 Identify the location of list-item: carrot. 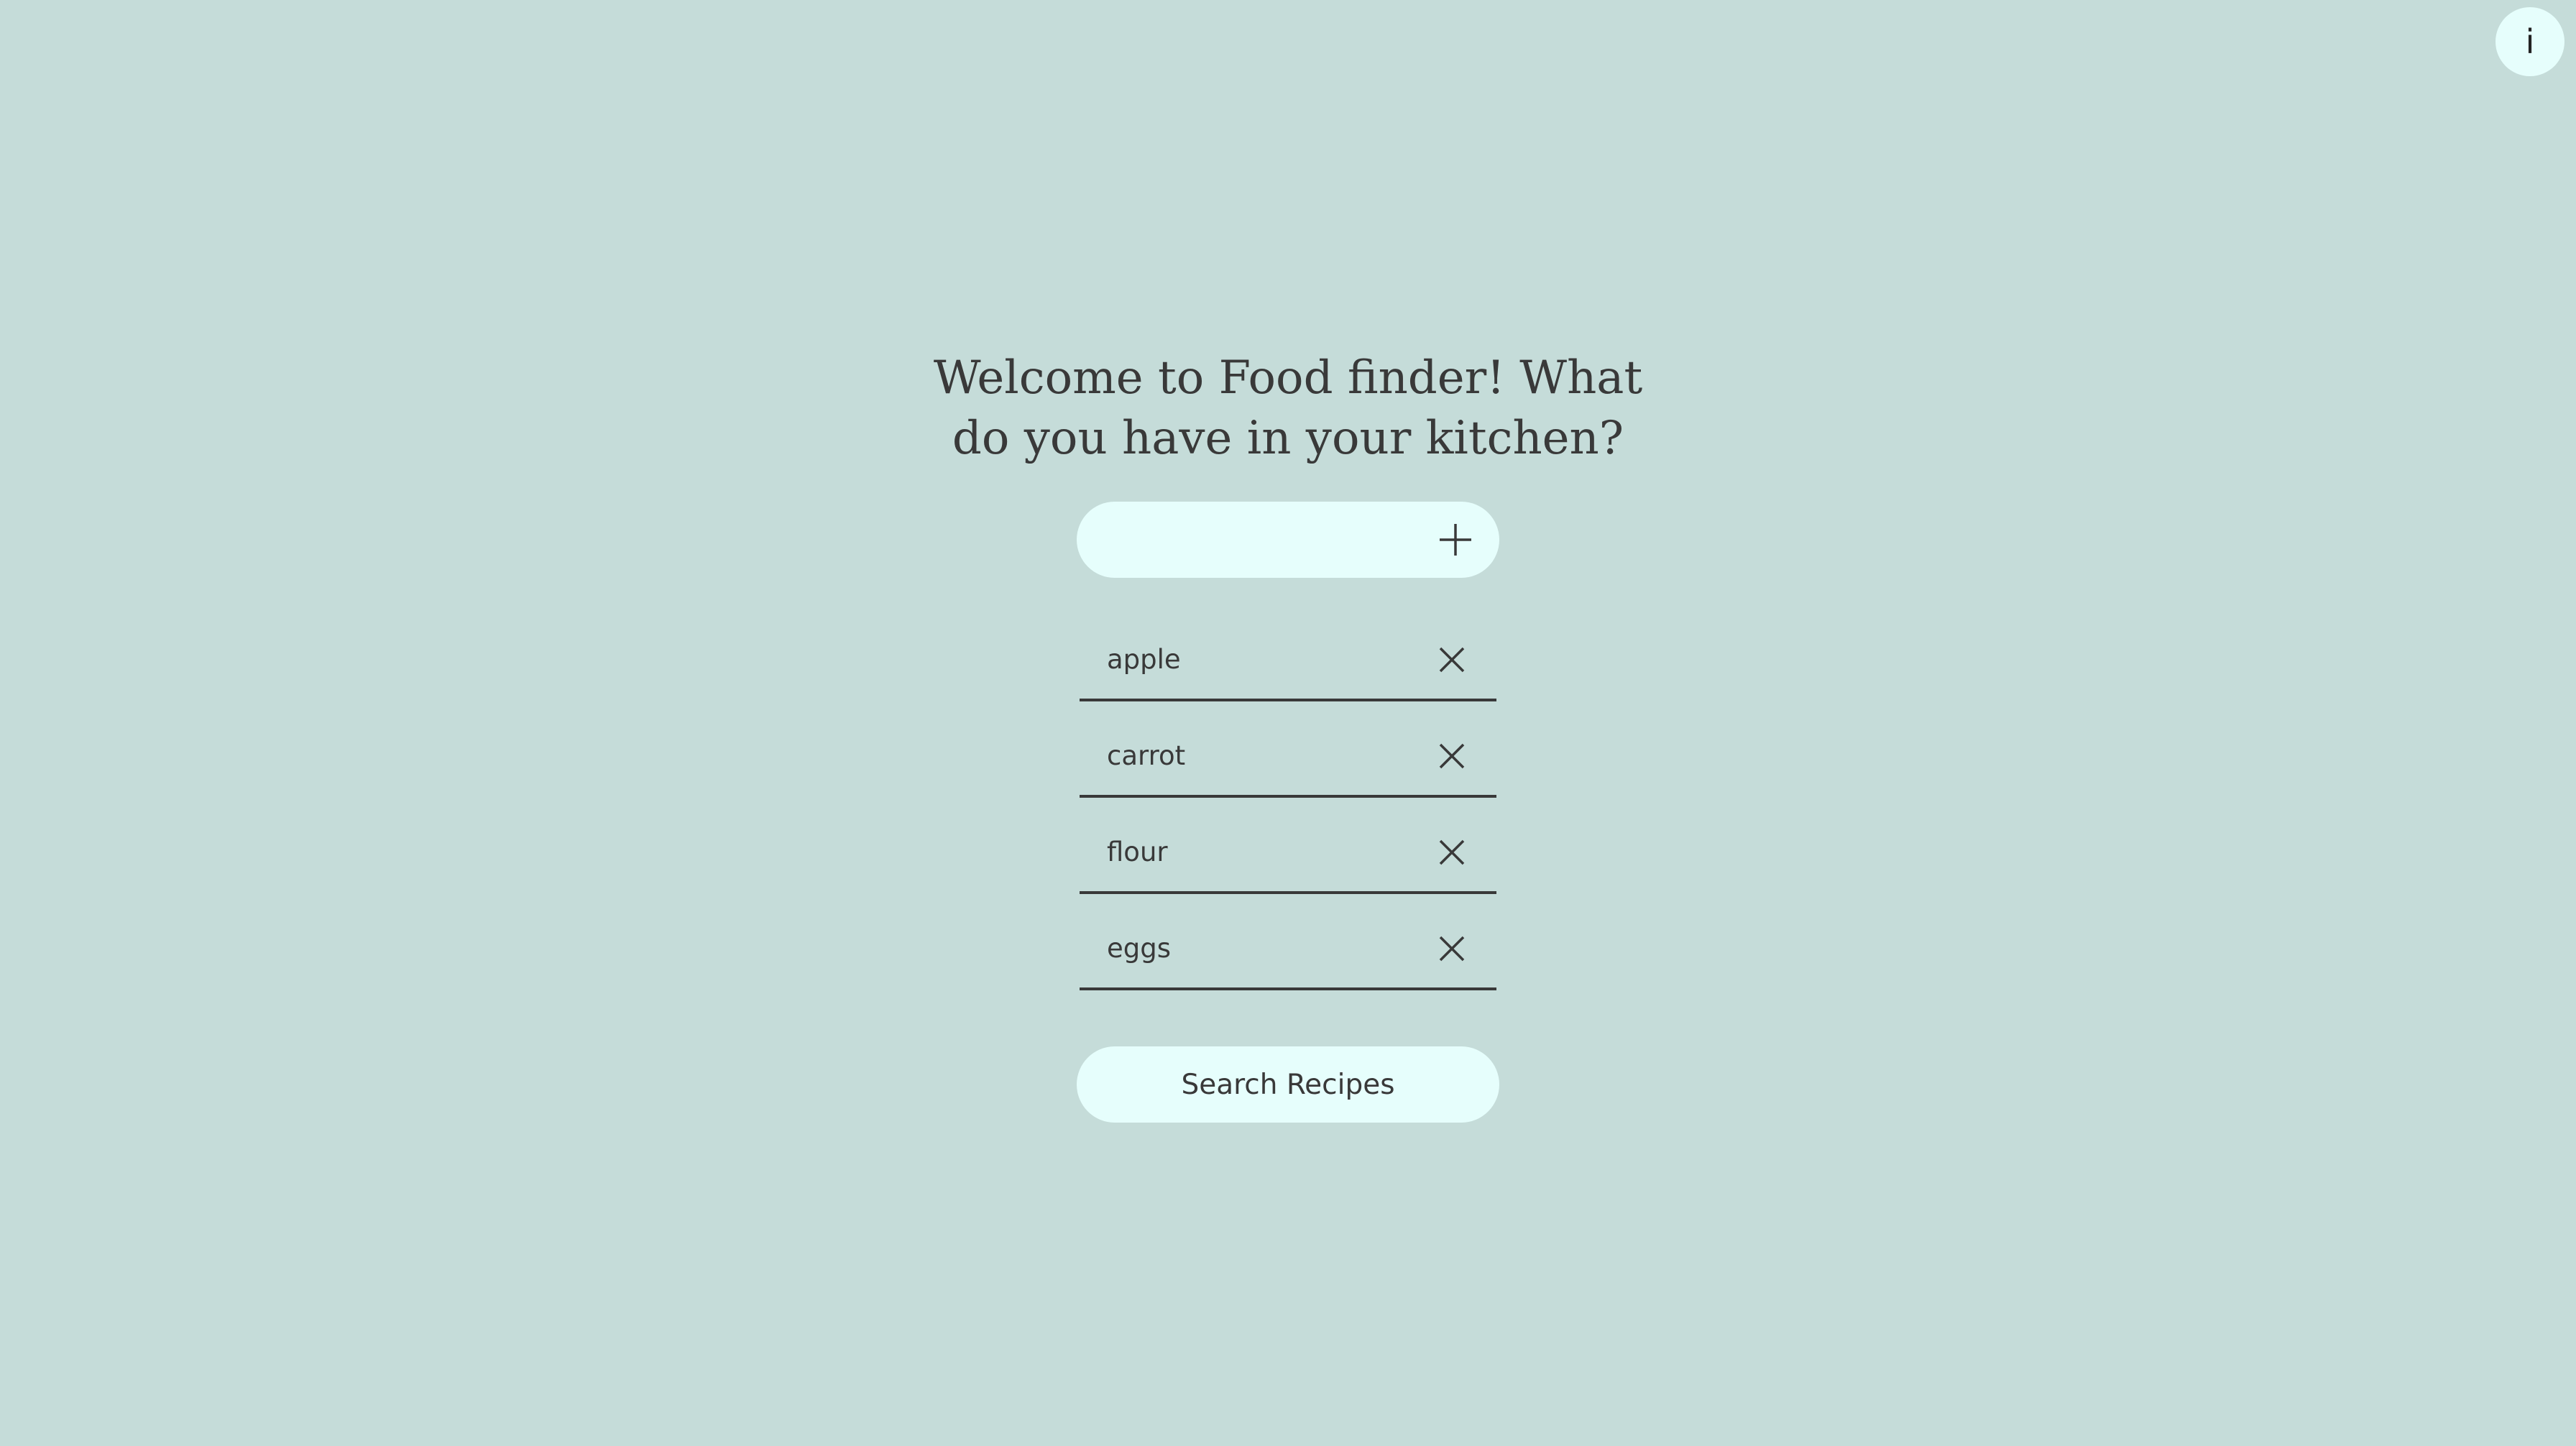
(1288, 756).